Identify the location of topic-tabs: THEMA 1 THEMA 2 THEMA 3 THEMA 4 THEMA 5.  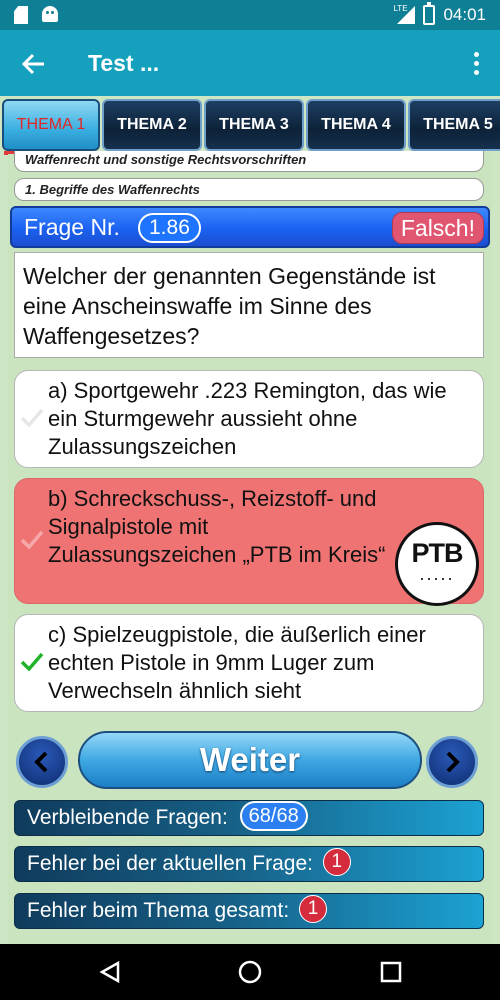
(250, 125).